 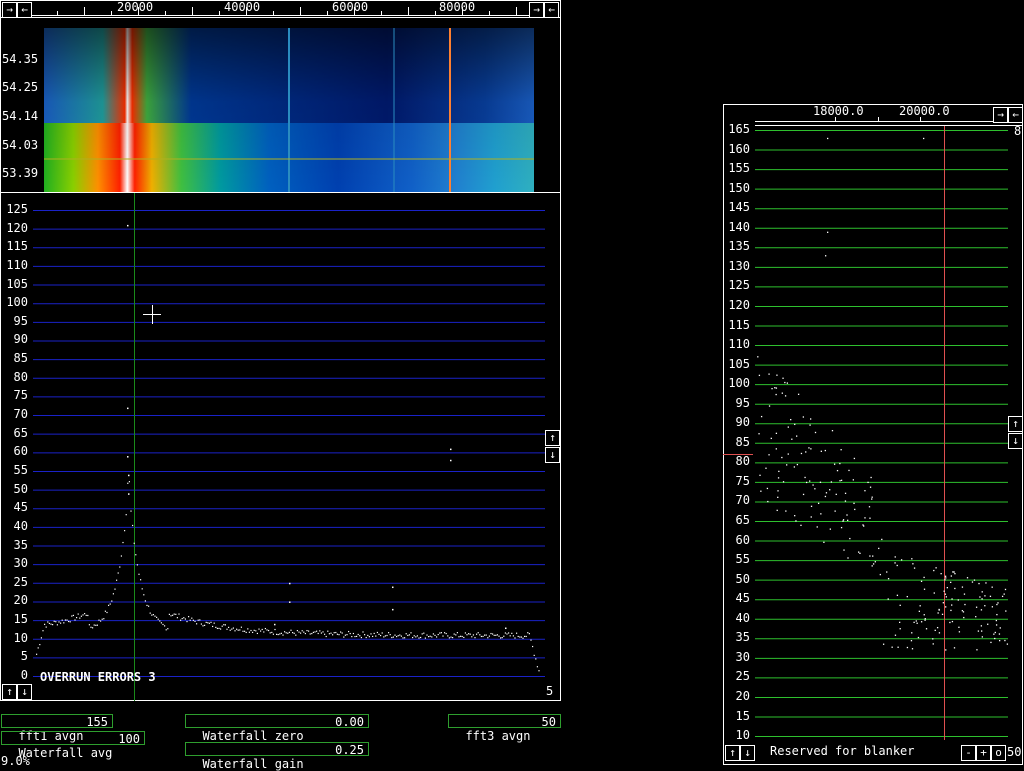 I want to click on blanker-minus-button: -, so click(x=968, y=753).